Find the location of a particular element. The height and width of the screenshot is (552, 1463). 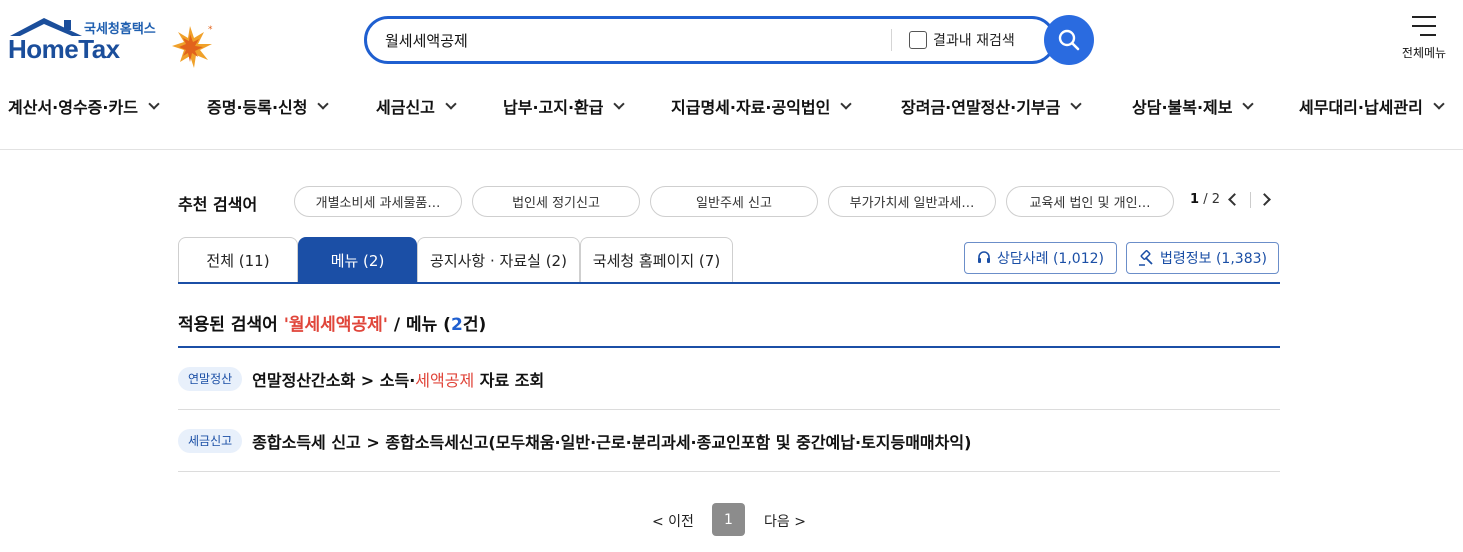

research-label: 결과내 재검색 is located at coordinates (974, 41).